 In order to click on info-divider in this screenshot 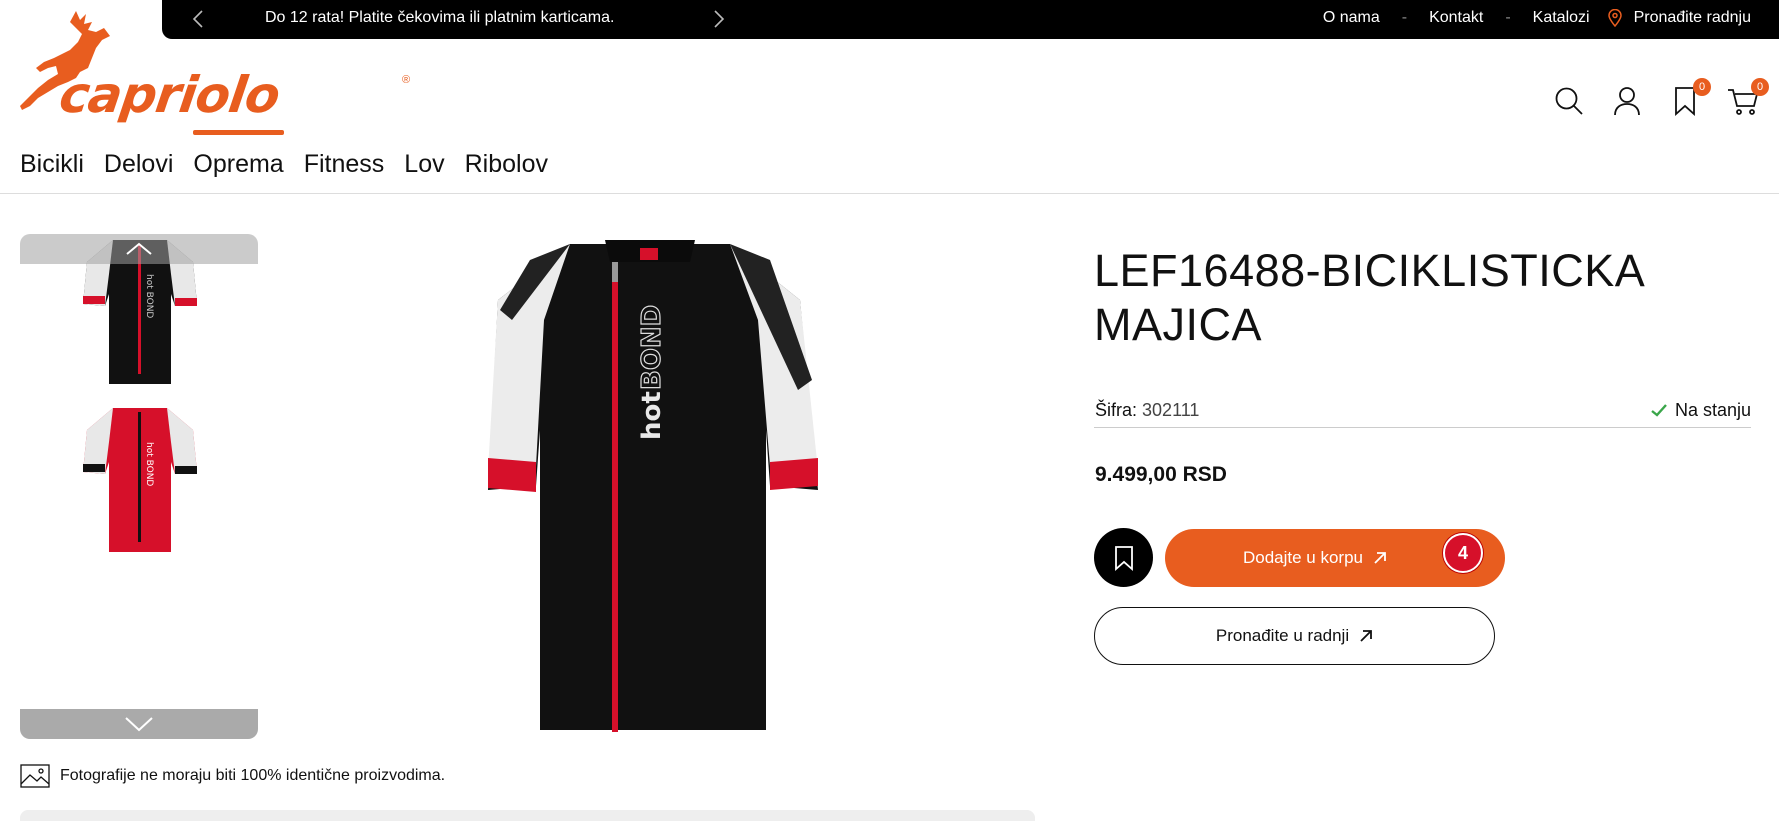, I will do `click(1422, 427)`.